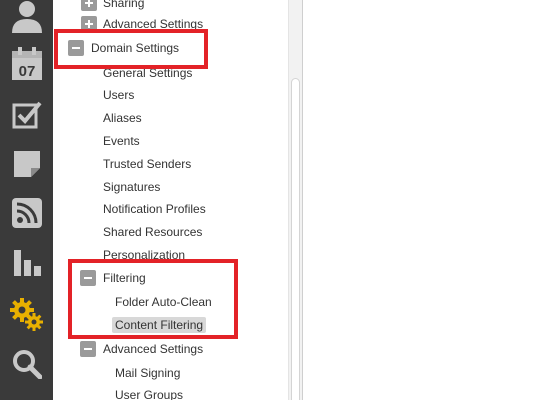 This screenshot has width=550, height=400. I want to click on tree-item-sharing: Sharing, so click(123, 5).